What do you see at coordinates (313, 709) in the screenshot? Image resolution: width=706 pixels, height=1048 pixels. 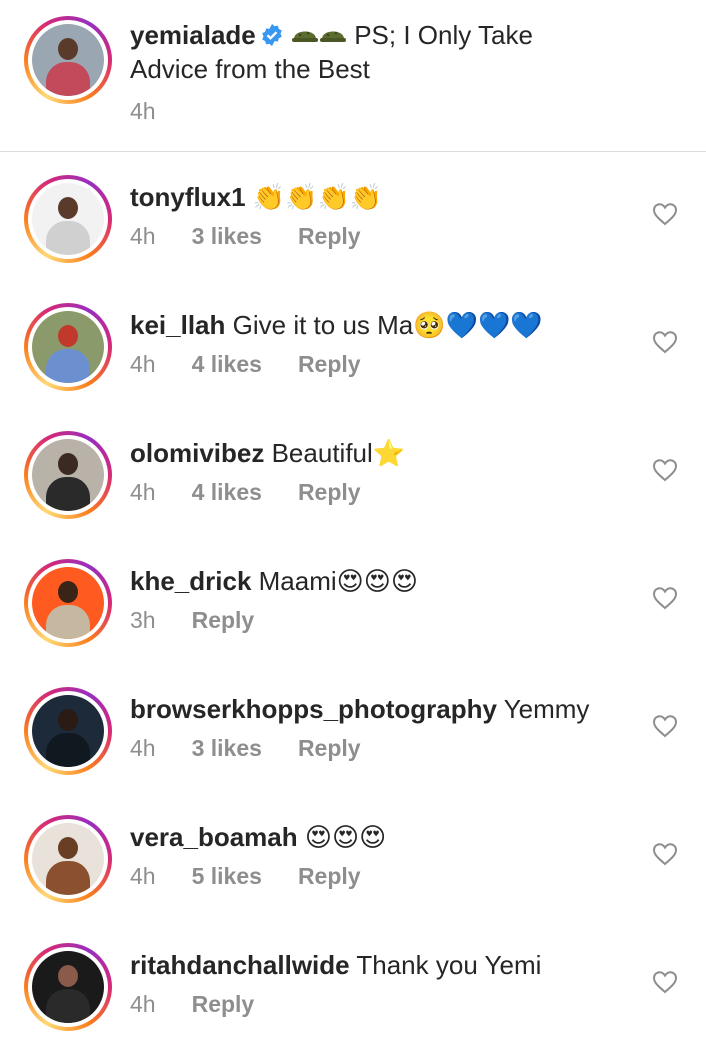 I see `commenter-username: browserkhopps_photography` at bounding box center [313, 709].